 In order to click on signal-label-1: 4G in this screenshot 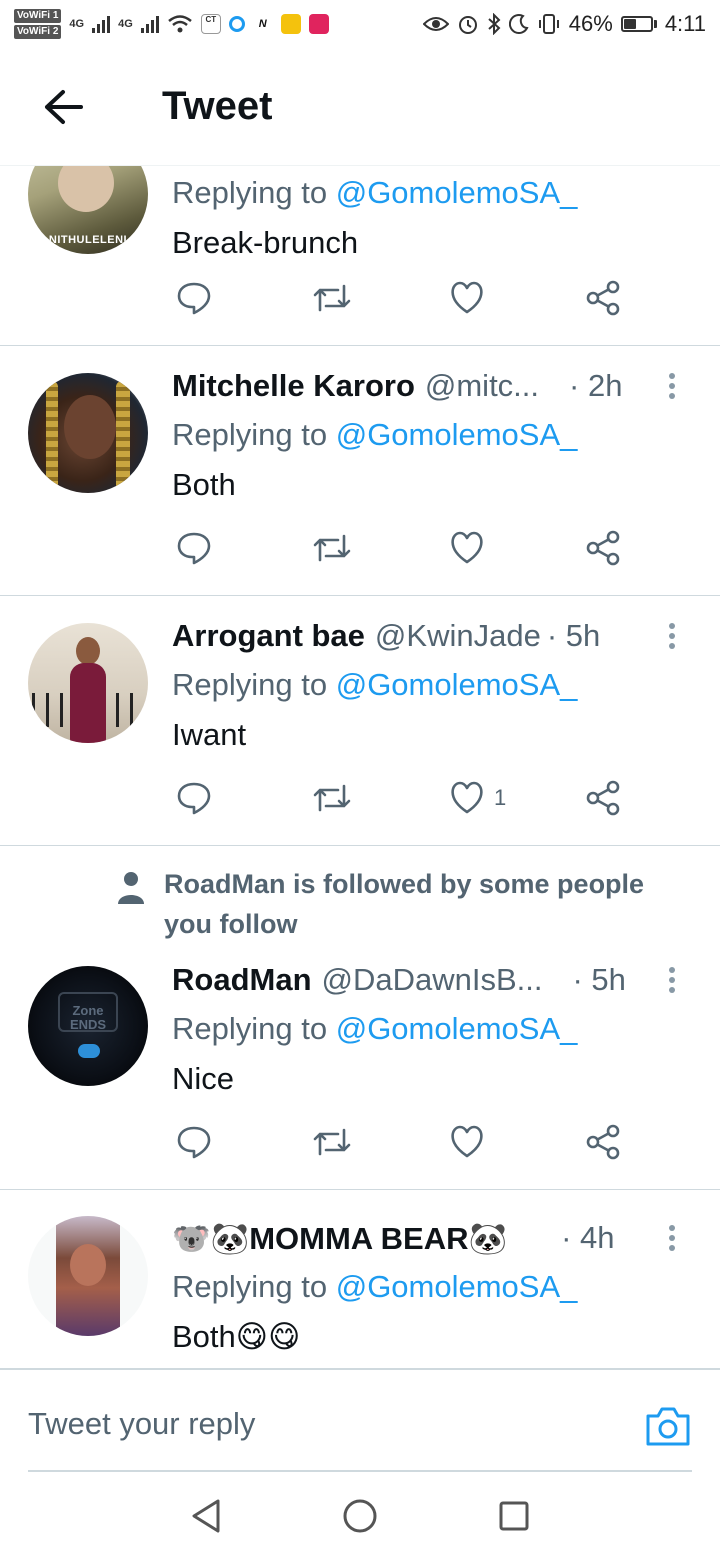, I will do `click(77, 24)`.